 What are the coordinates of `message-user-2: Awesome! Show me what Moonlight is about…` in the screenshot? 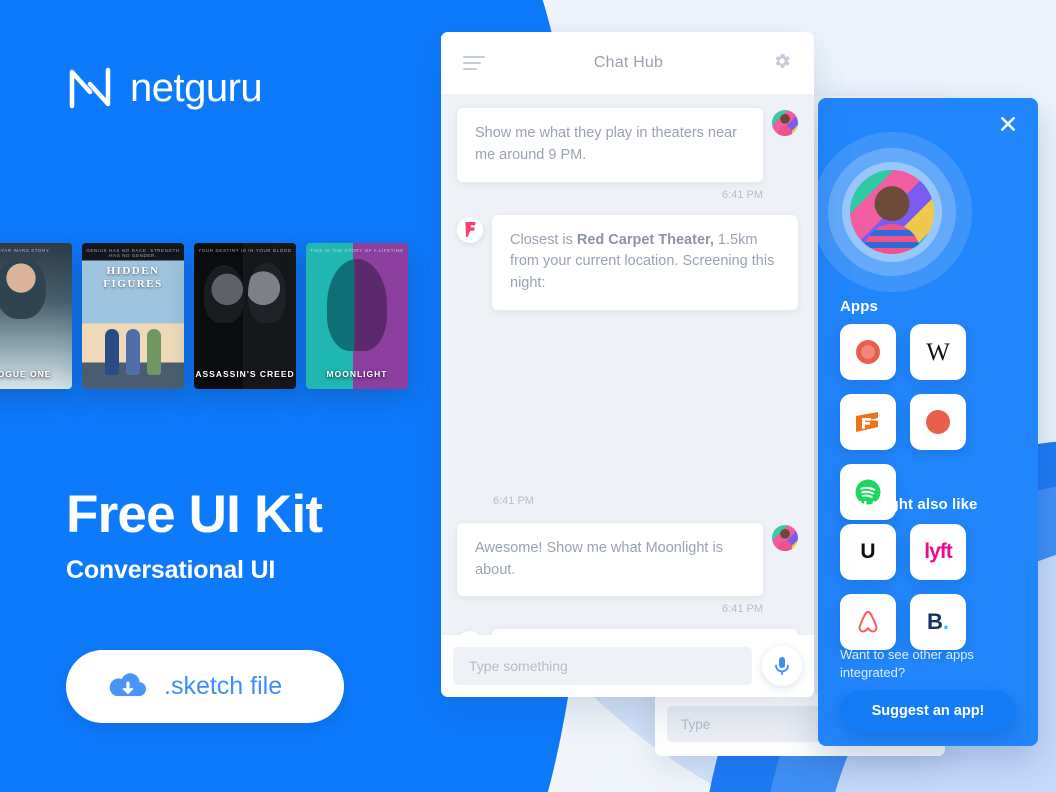 It's located at (627, 559).